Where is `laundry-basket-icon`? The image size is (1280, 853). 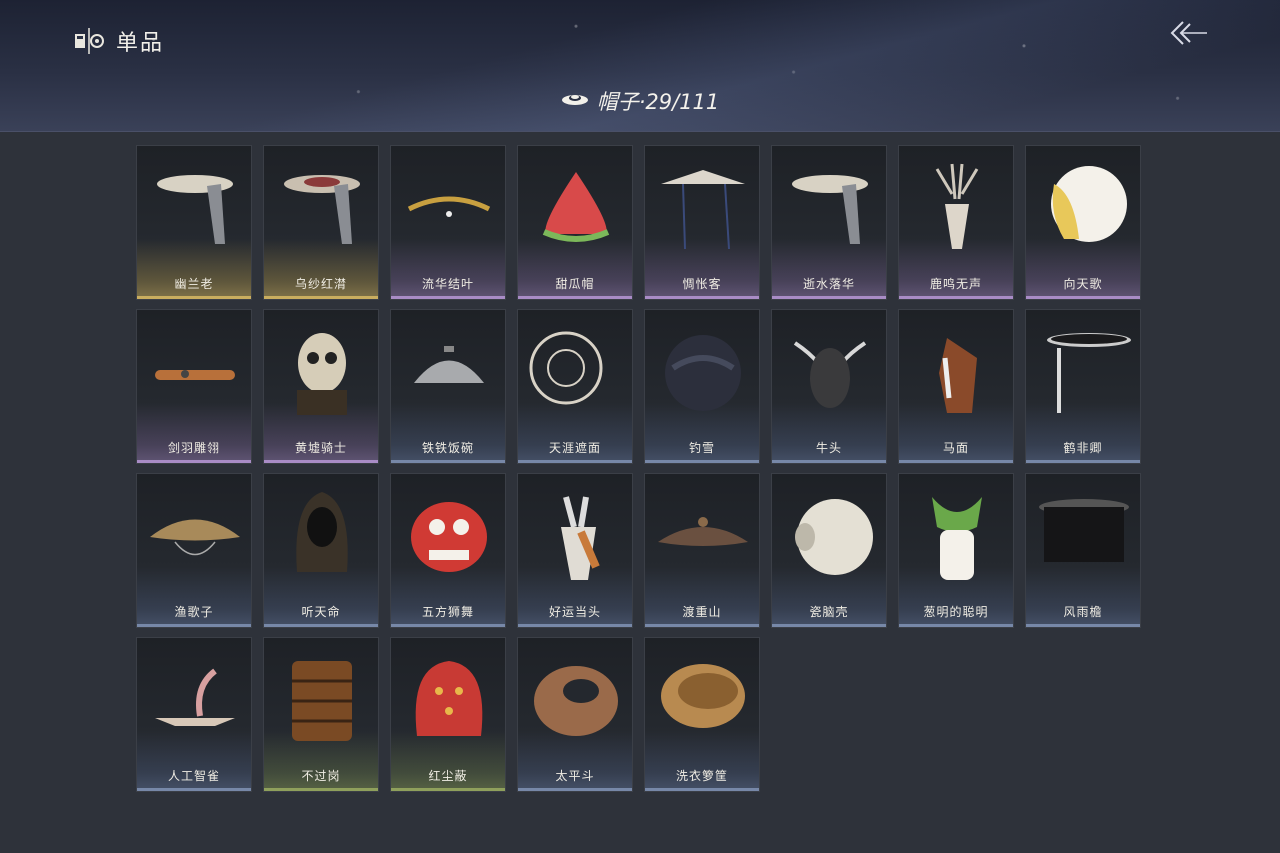 laundry-basket-icon is located at coordinates (703, 701).